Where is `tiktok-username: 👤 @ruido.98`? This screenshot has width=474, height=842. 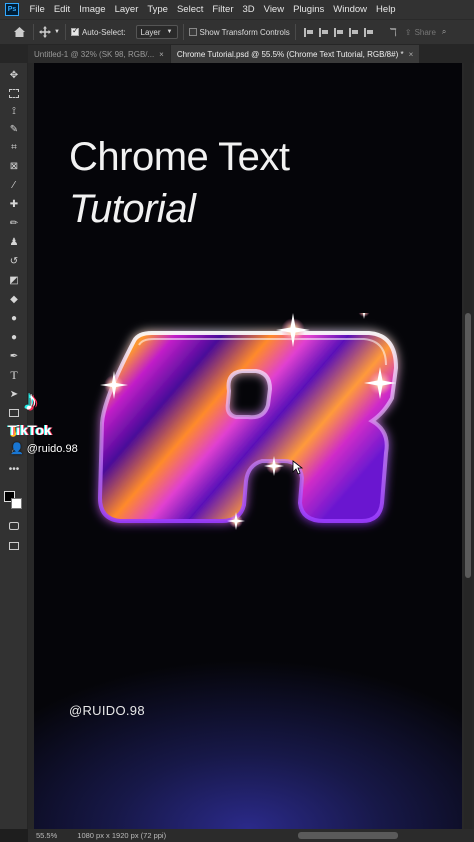
tiktok-username: 👤 @ruido.98 is located at coordinates (44, 448).